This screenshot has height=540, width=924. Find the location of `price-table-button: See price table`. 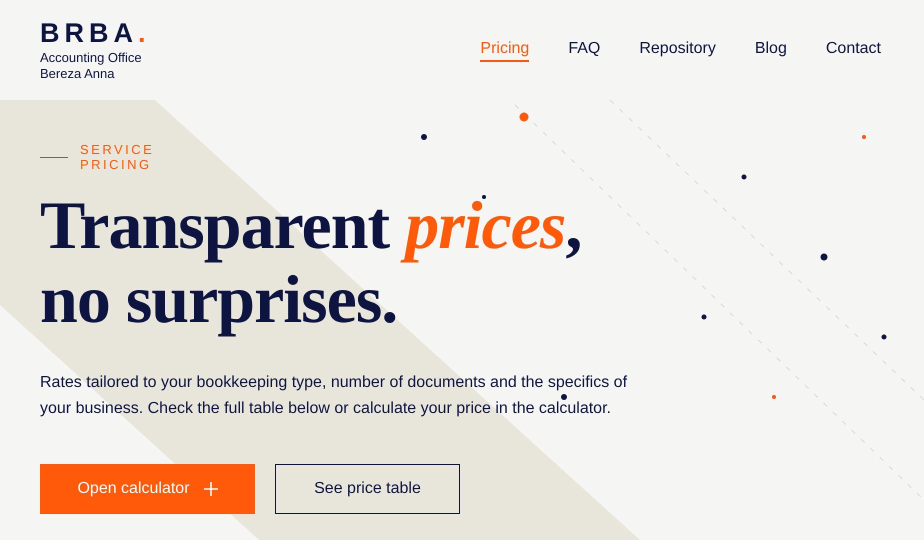

price-table-button: See price table is located at coordinates (367, 489).